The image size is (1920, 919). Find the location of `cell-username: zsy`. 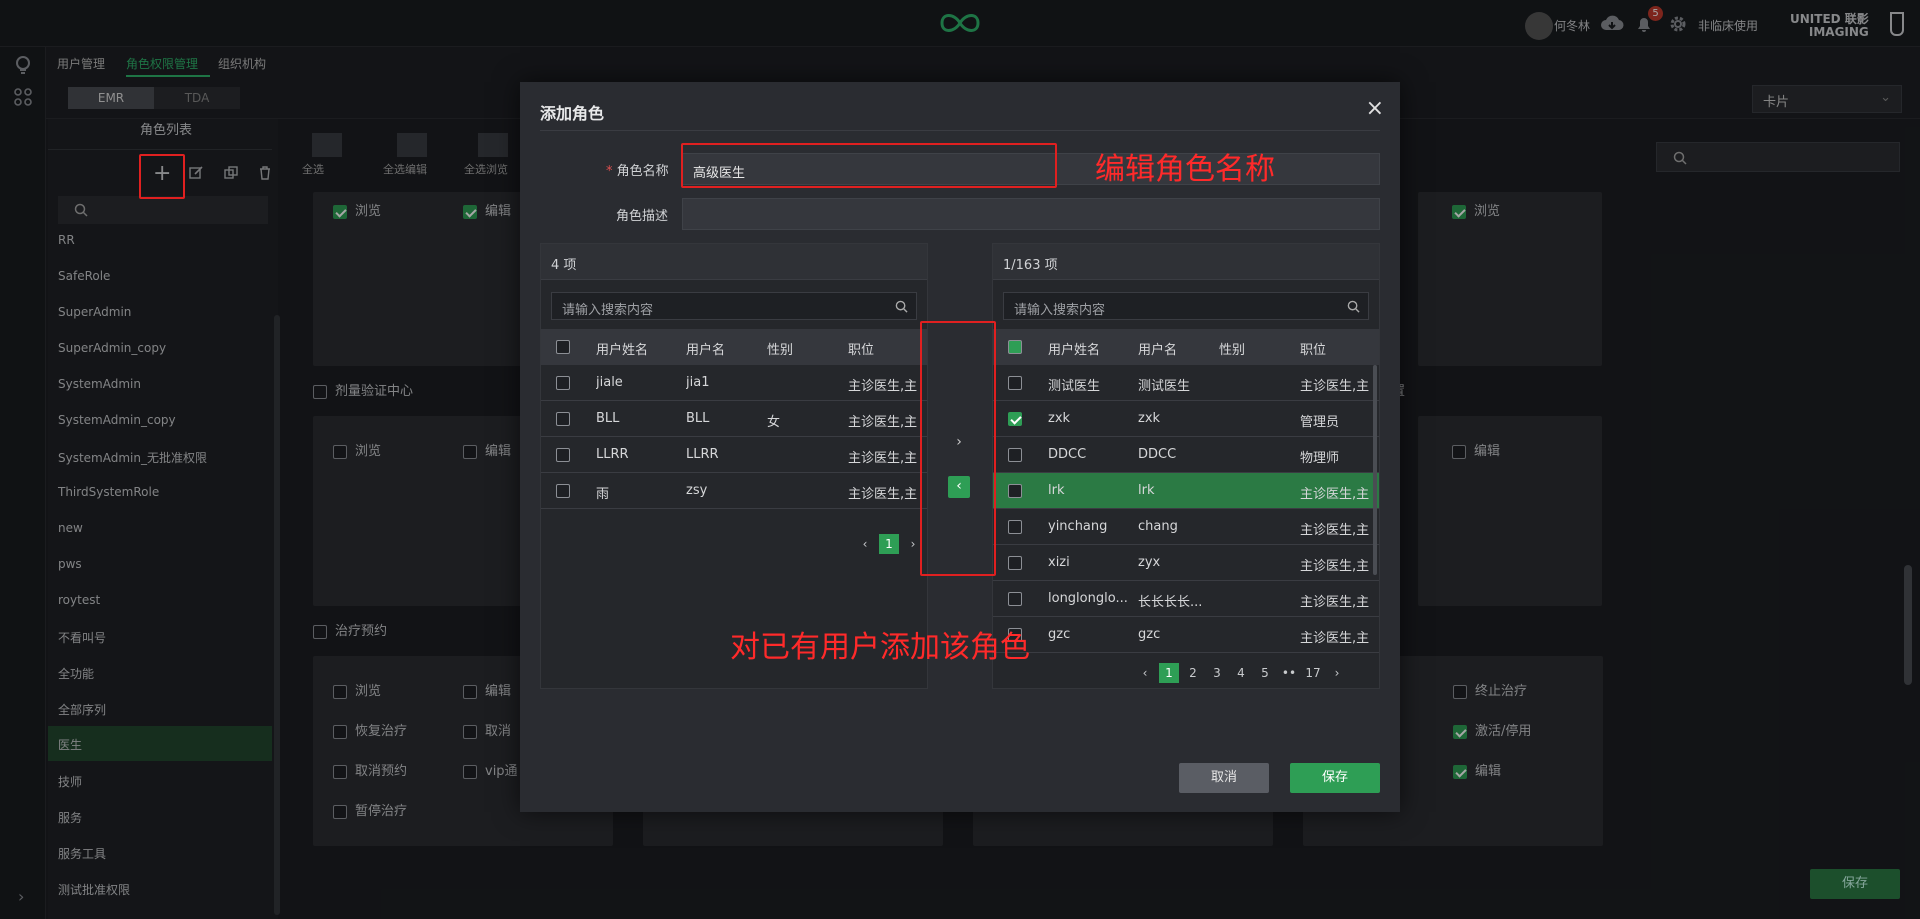

cell-username: zsy is located at coordinates (697, 490).